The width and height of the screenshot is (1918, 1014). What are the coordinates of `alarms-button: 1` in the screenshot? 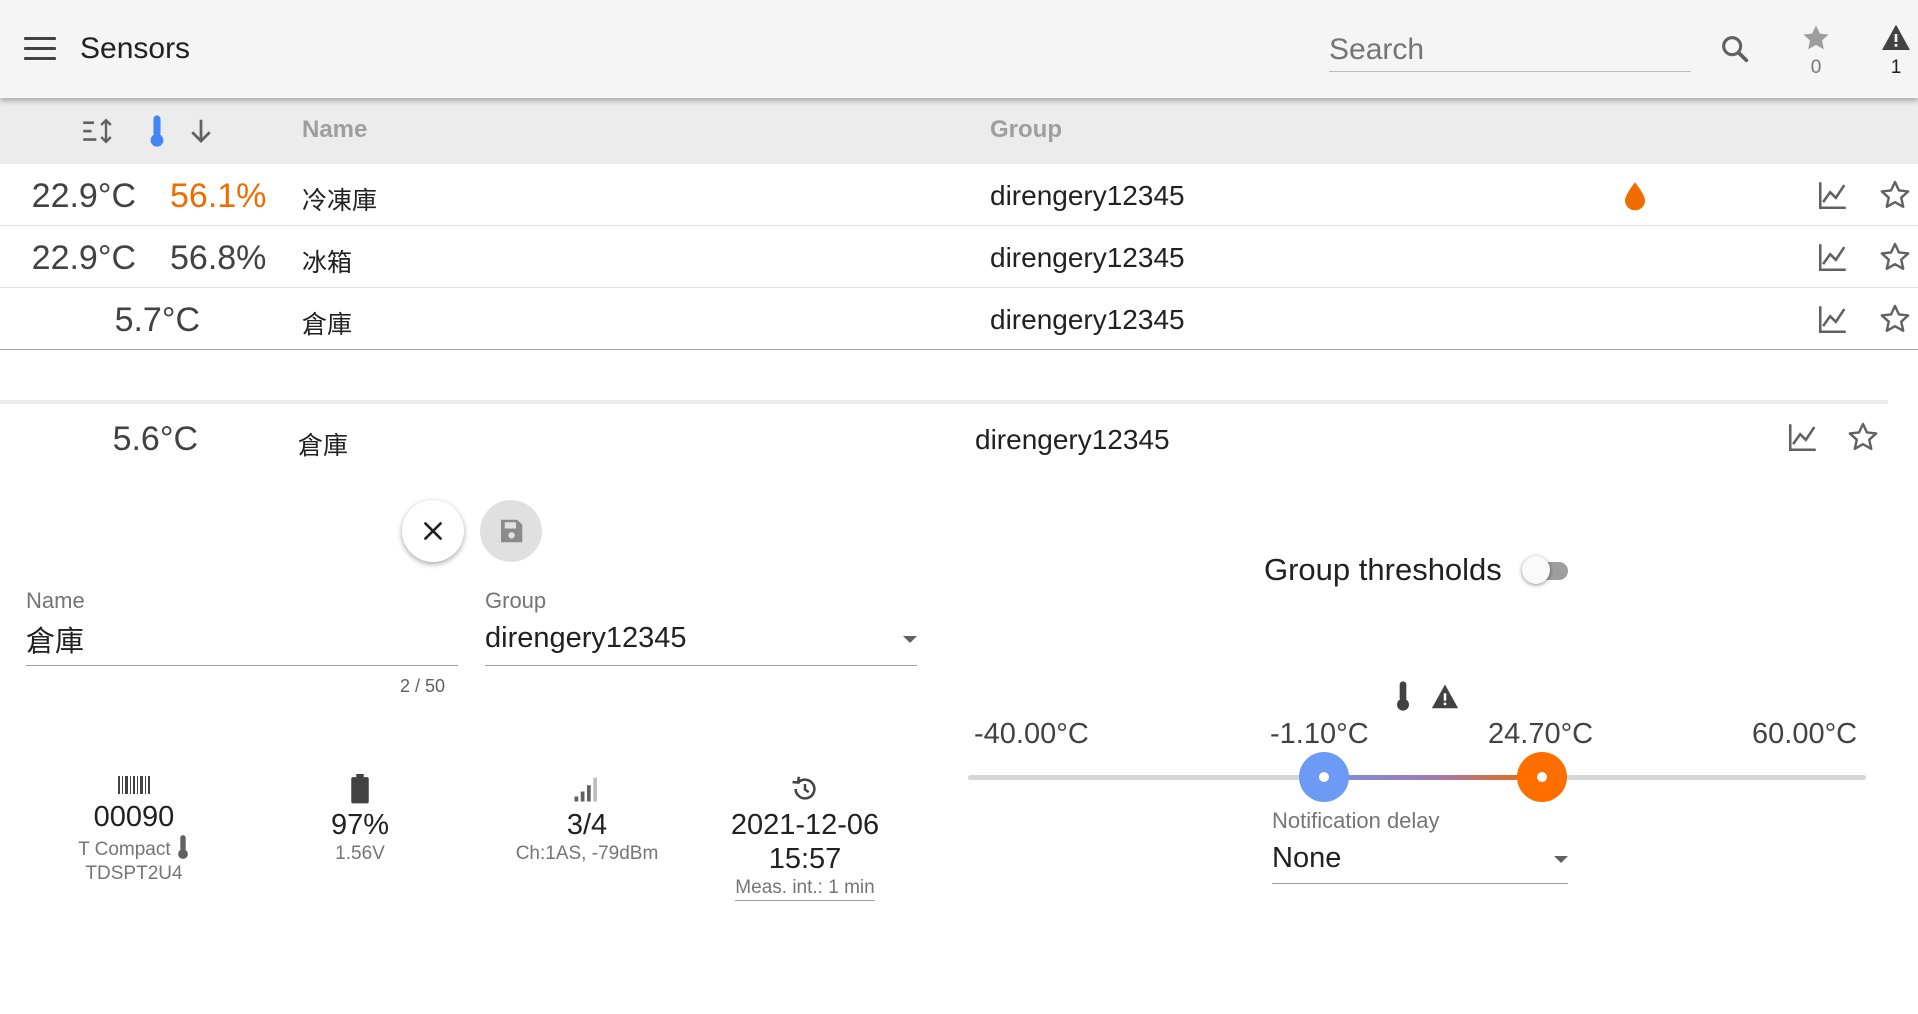 It's located at (1896, 50).